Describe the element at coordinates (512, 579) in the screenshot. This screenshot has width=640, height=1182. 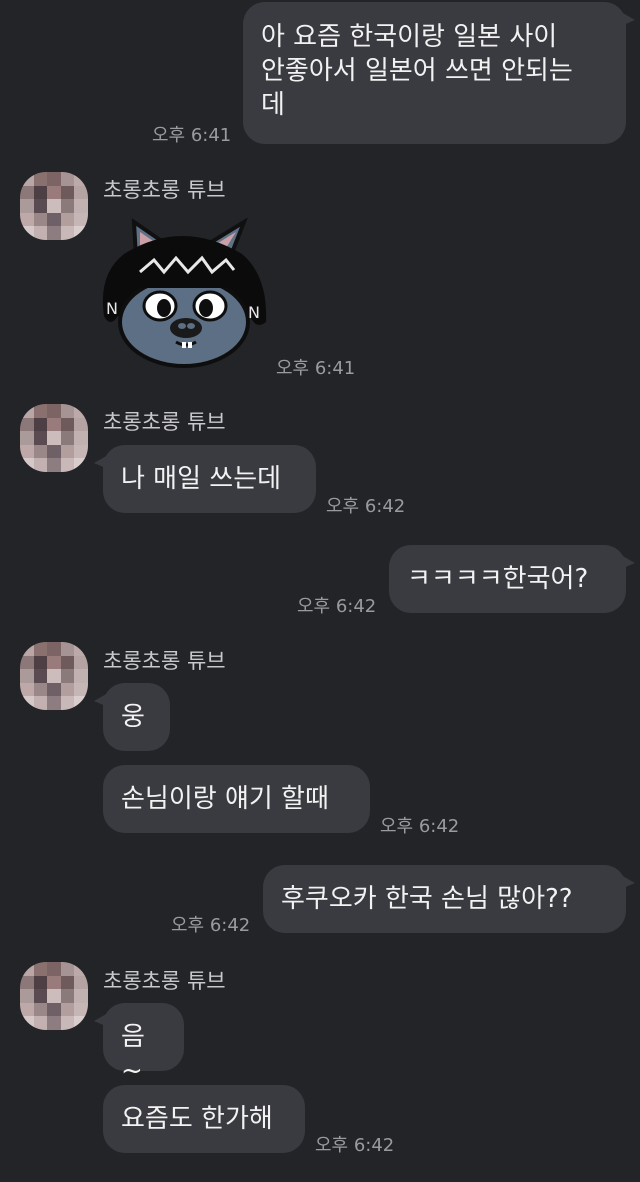
I see `sent-message-bubble: ㅋㅋㅋㅋ한국어?` at that location.